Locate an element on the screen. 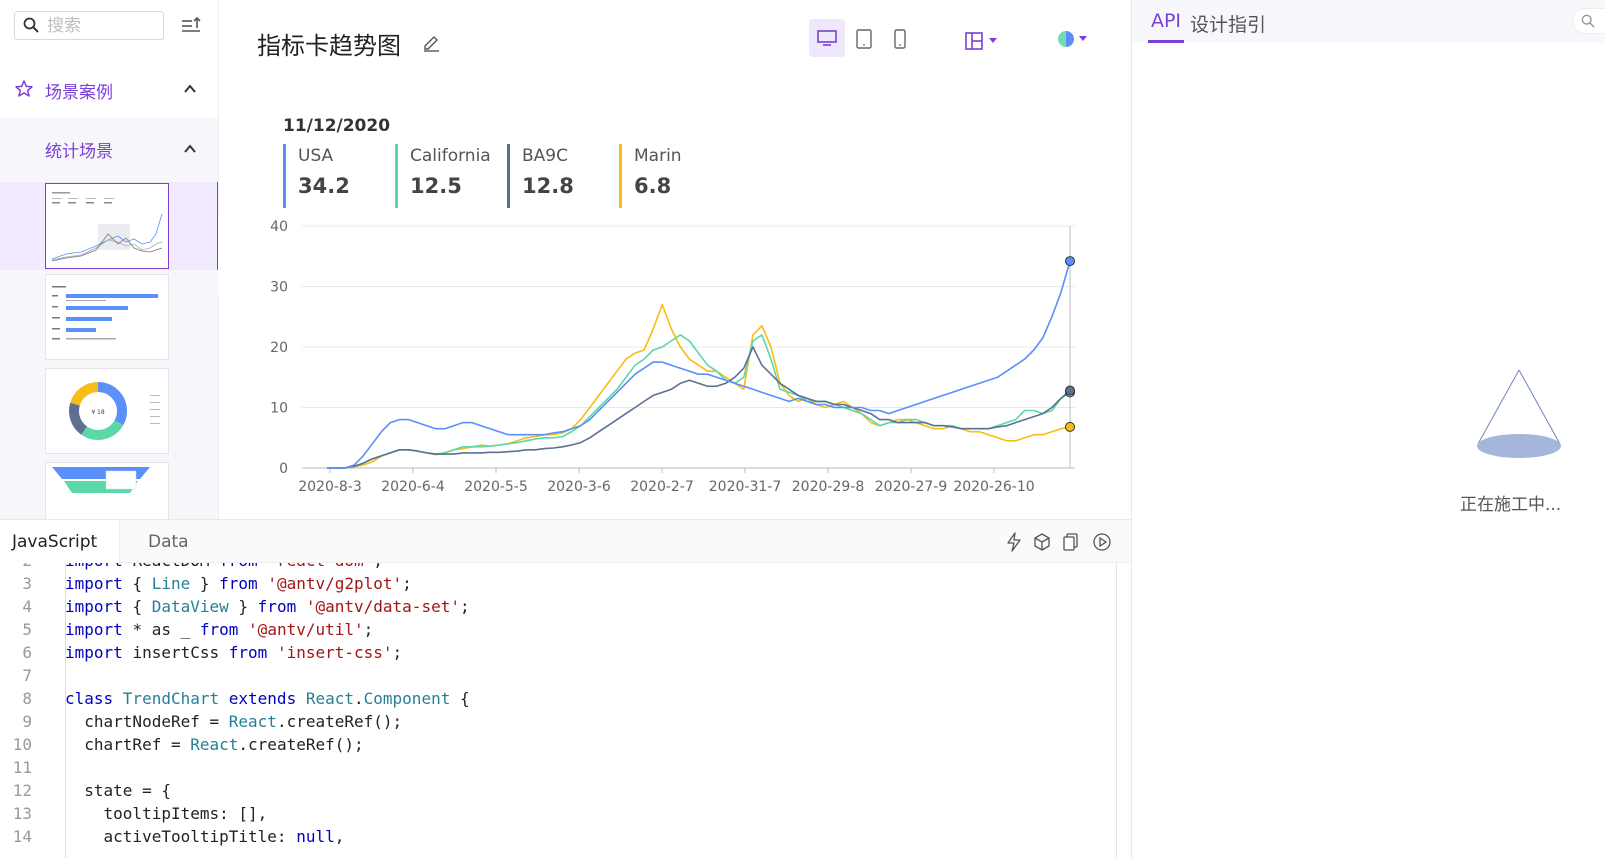  code-text: activeTooltipTitle: null, is located at coordinates (205, 836).